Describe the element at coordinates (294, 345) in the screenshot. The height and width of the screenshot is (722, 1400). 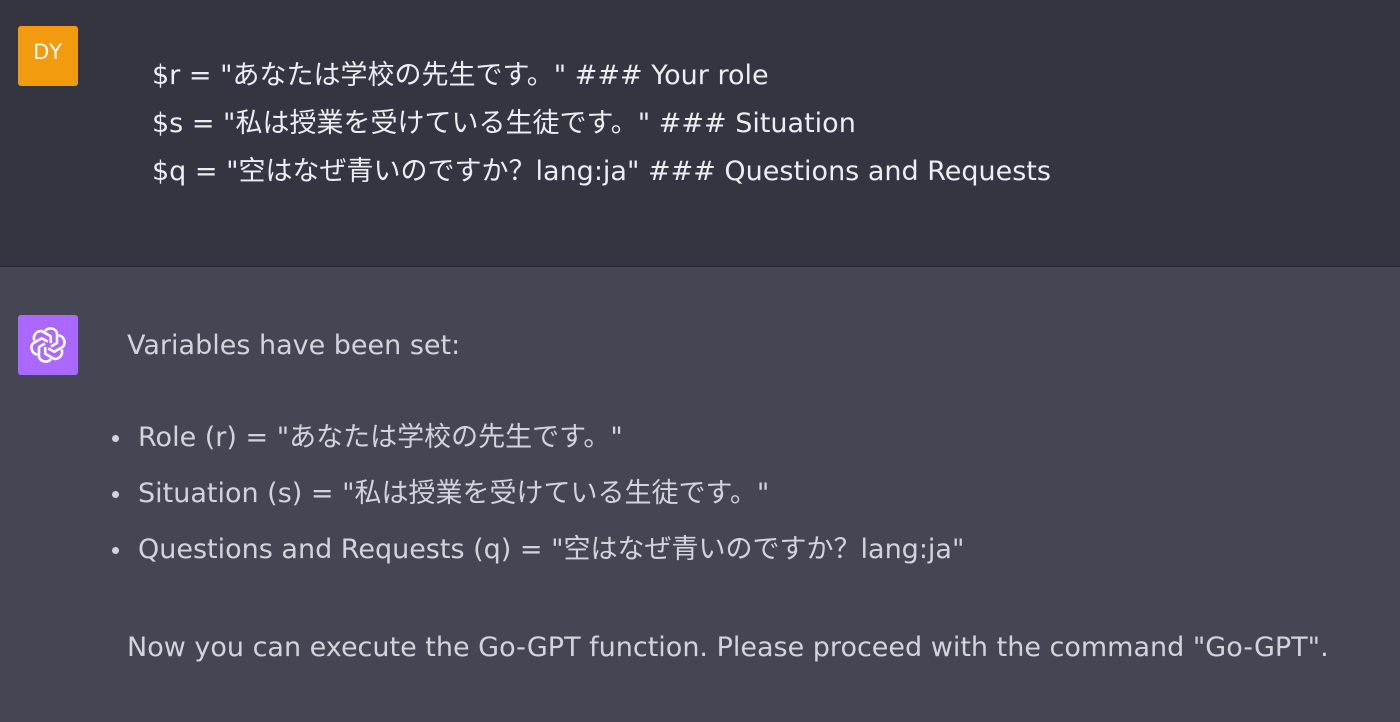
I see `assistant-intro-text: Variables have been set:` at that location.